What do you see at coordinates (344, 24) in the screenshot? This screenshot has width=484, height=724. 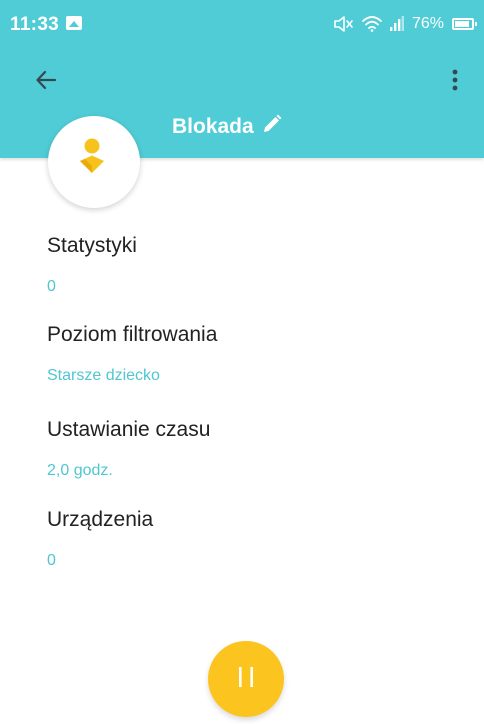 I see `muted-speaker-icon` at bounding box center [344, 24].